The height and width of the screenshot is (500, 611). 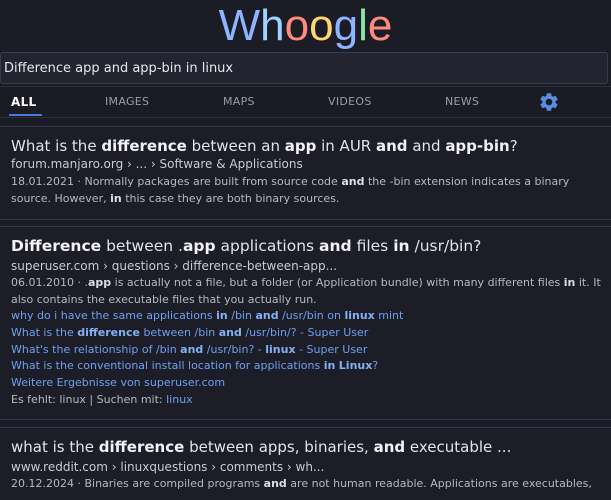 I want to click on gear-icon, so click(x=549, y=102).